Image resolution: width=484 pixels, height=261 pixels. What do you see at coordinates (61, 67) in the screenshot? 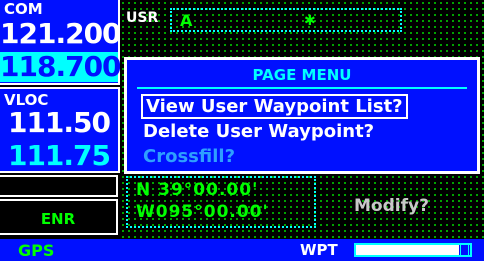
I see `com-standby-frequency: 118.700` at bounding box center [61, 67].